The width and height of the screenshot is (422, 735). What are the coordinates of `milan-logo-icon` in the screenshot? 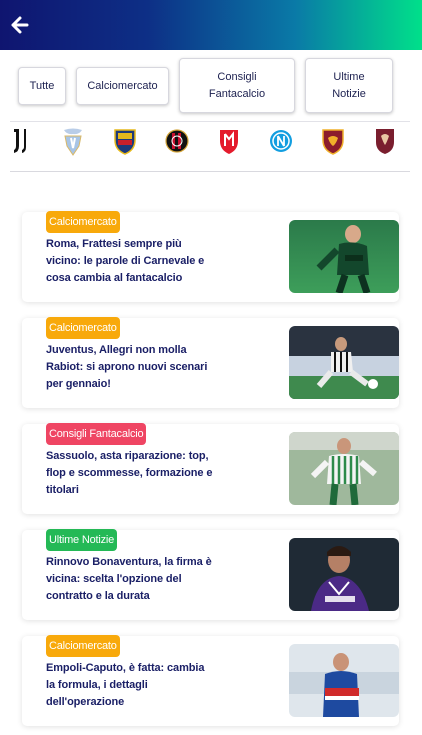 It's located at (177, 141).